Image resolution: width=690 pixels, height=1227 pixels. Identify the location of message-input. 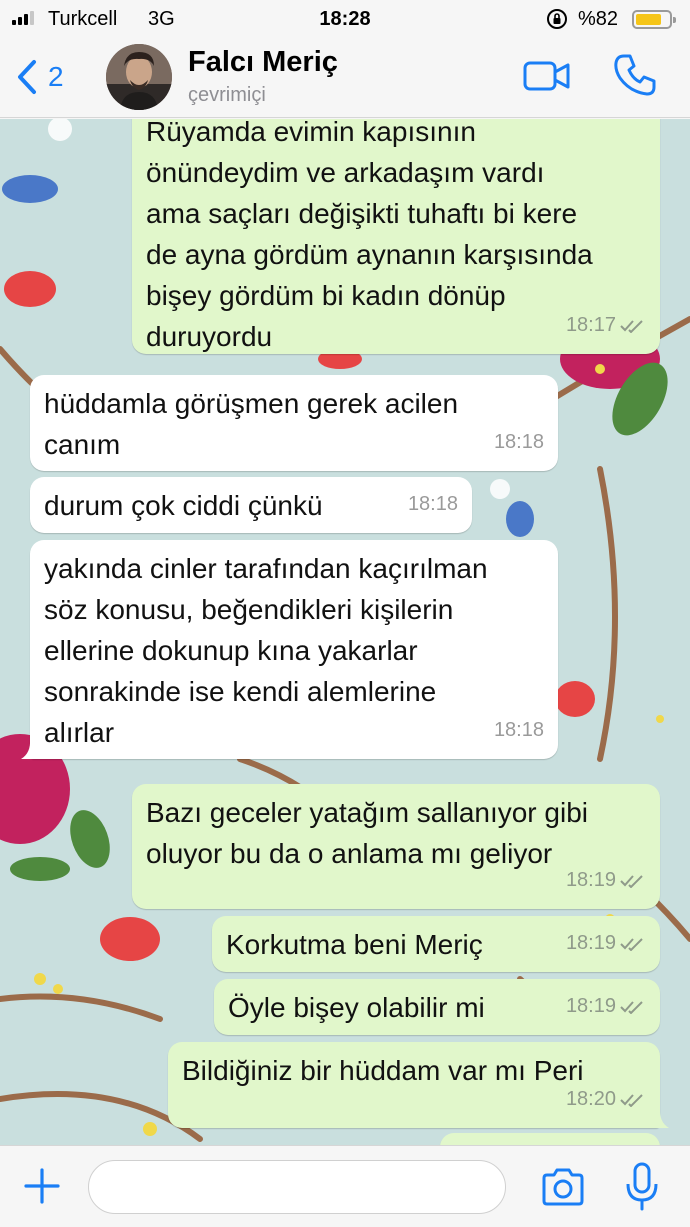
(297, 1187).